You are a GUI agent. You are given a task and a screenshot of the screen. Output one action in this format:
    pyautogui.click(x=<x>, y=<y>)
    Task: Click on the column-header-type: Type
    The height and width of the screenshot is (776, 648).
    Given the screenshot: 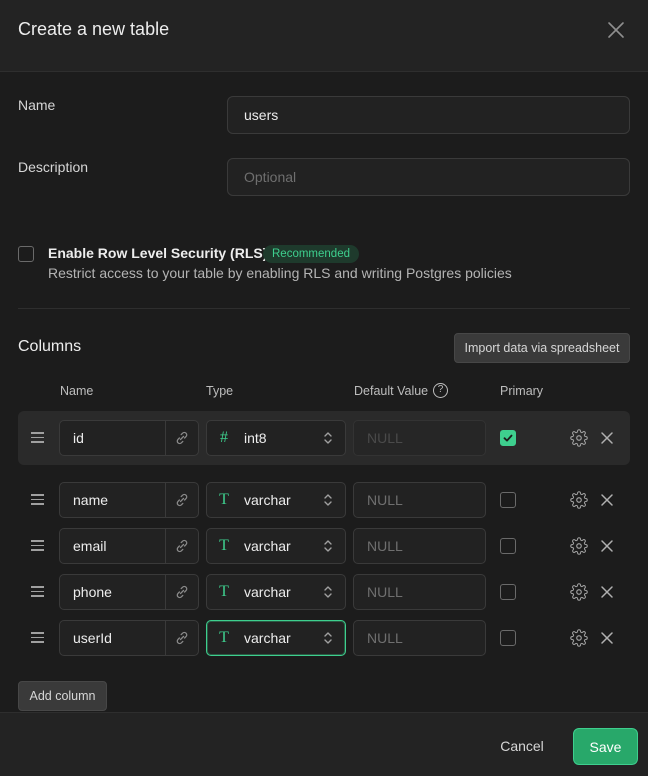 What is the action you would take?
    pyautogui.click(x=220, y=391)
    